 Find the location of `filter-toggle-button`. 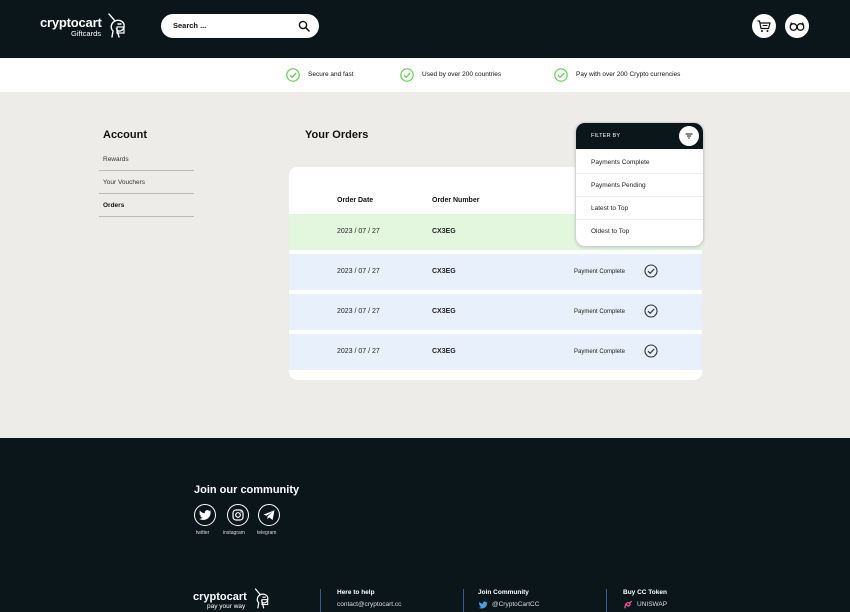

filter-toggle-button is located at coordinates (689, 136).